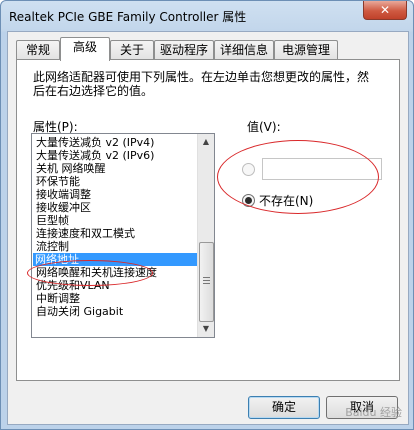 The height and width of the screenshot is (430, 414). What do you see at coordinates (58, 181) in the screenshot?
I see `list-item: 环保节能` at bounding box center [58, 181].